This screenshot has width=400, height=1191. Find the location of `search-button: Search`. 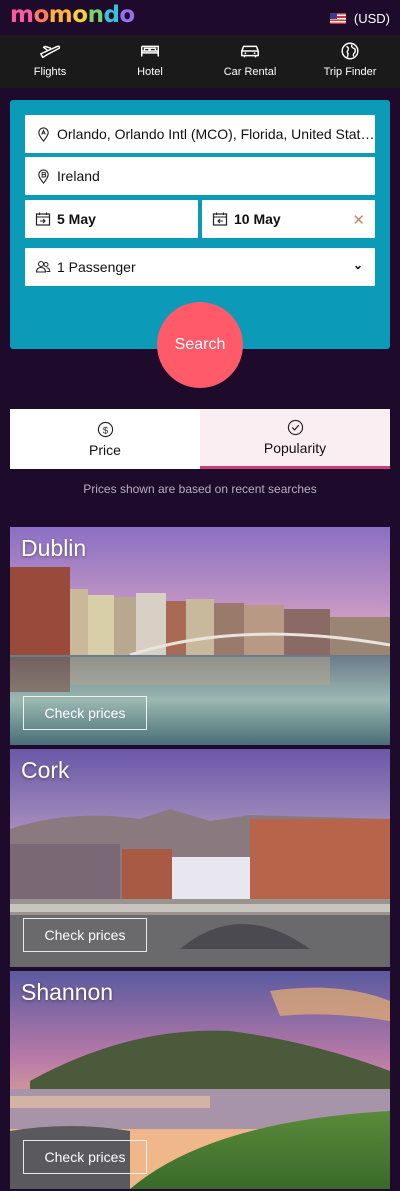

search-button: Search is located at coordinates (200, 345).